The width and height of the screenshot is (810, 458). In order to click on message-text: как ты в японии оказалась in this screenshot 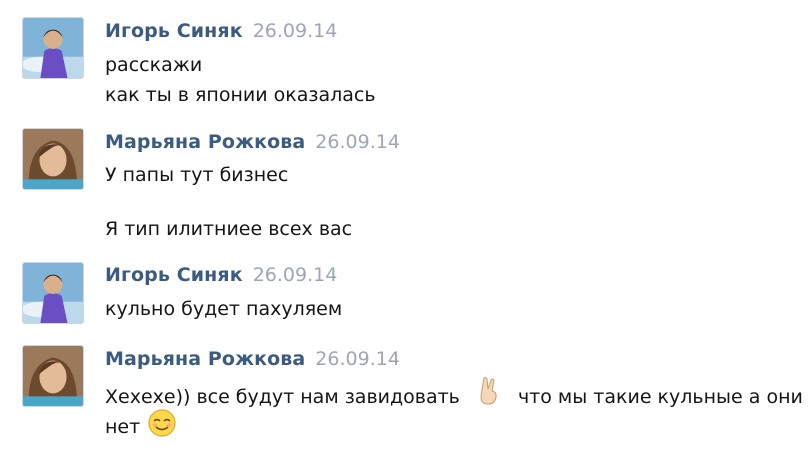, I will do `click(240, 95)`.